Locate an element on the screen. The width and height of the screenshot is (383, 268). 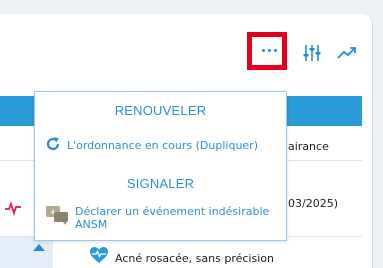
diagnosis-label: Acné rosacée, sans précision is located at coordinates (194, 258).